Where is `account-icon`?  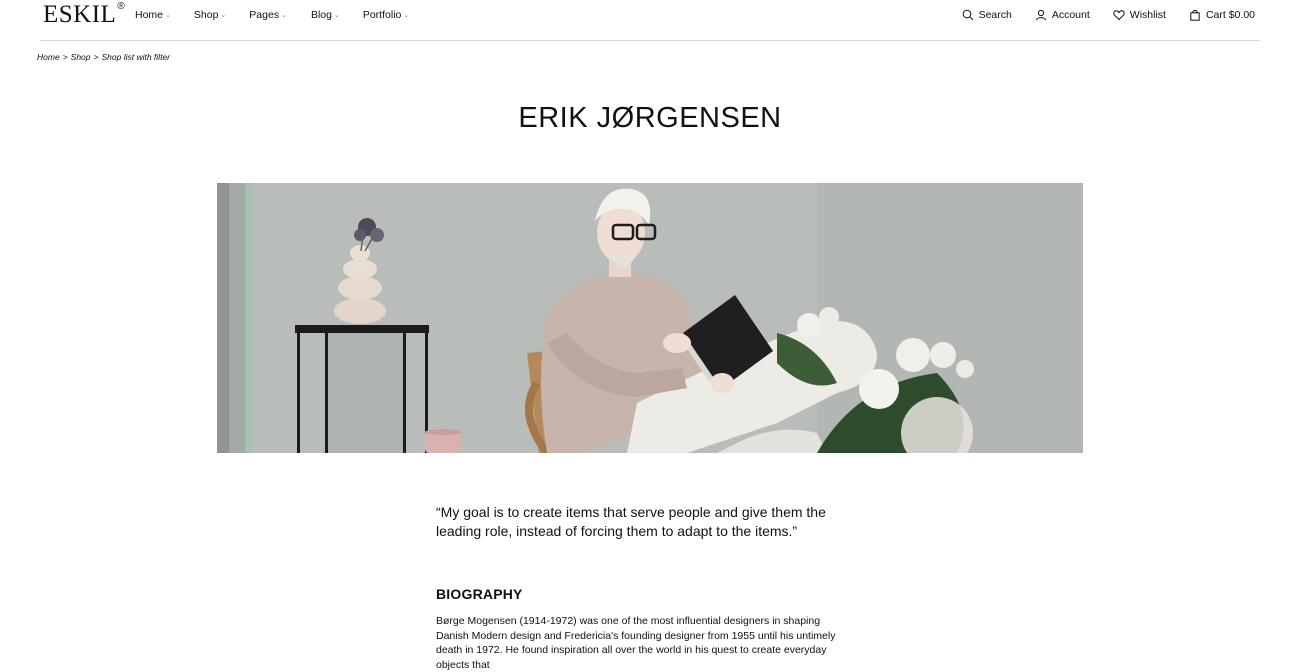 account-icon is located at coordinates (1041, 15).